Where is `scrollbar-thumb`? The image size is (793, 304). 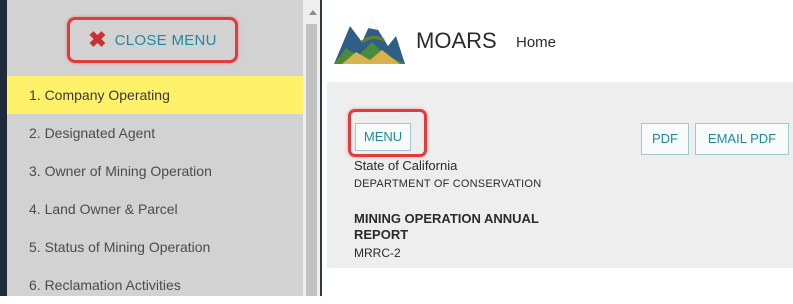 scrollbar-thumb is located at coordinates (311, 160).